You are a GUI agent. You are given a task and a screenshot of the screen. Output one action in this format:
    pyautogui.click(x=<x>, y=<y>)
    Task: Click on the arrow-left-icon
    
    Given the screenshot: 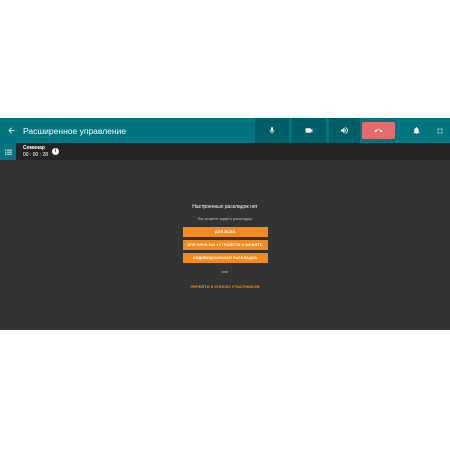 What is the action you would take?
    pyautogui.click(x=11, y=130)
    